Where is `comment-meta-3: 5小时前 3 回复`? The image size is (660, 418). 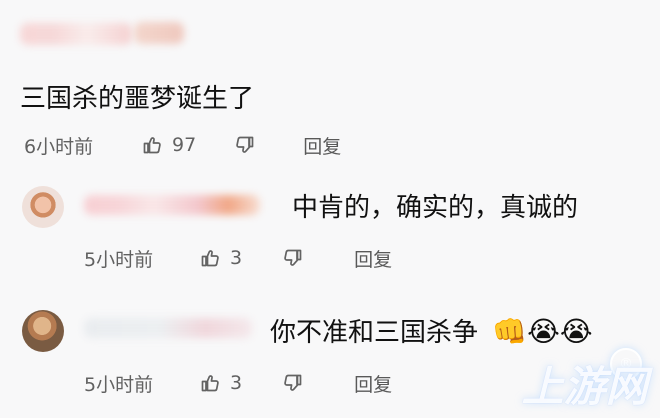 comment-meta-3: 5小时前 3 回复 is located at coordinates (238, 383).